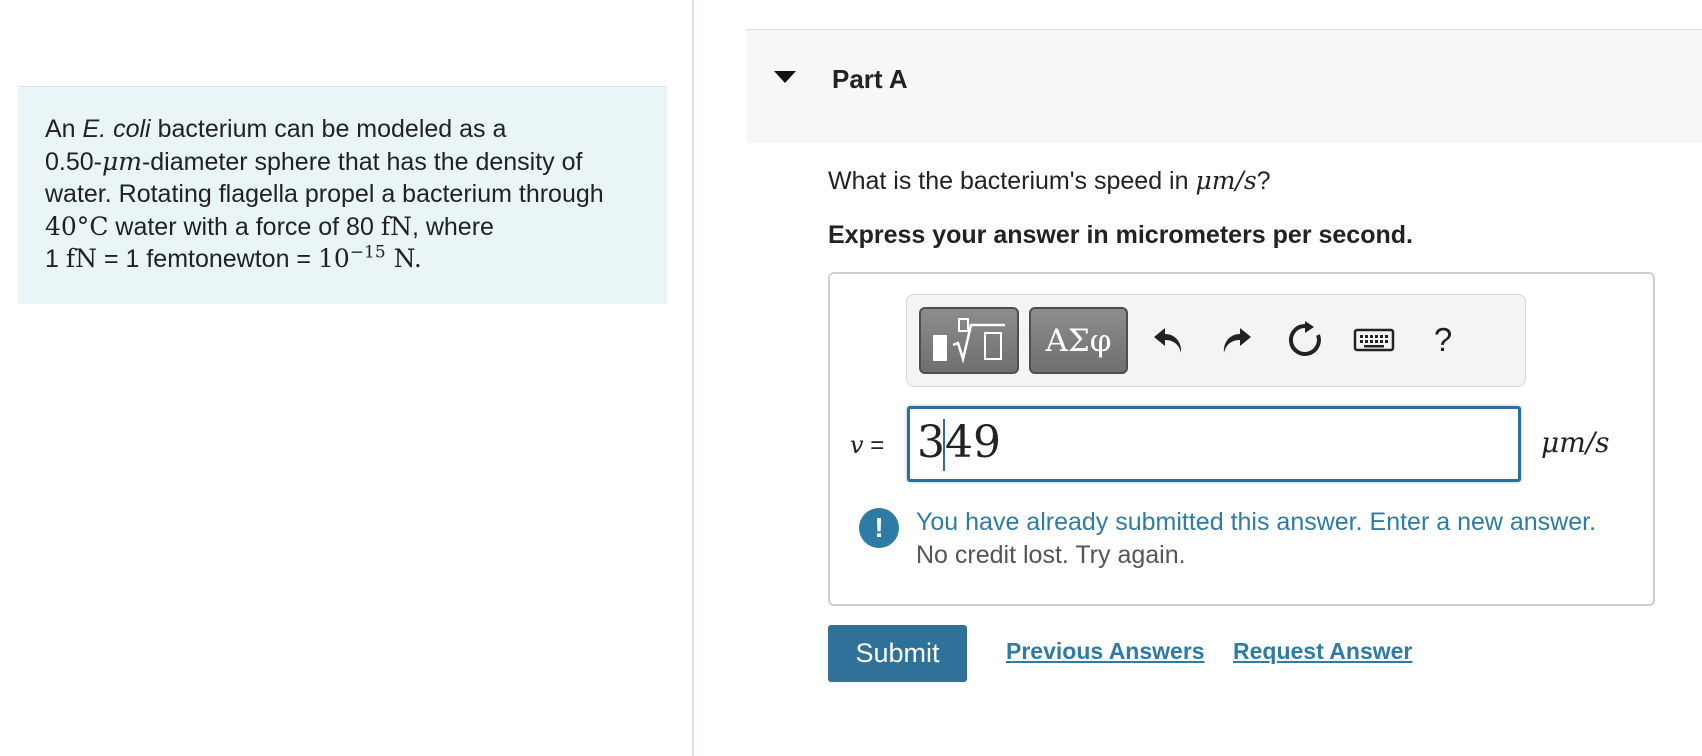 Image resolution: width=1702 pixels, height=756 pixels. I want to click on diameter-value: 0.50-, so click(73, 161).